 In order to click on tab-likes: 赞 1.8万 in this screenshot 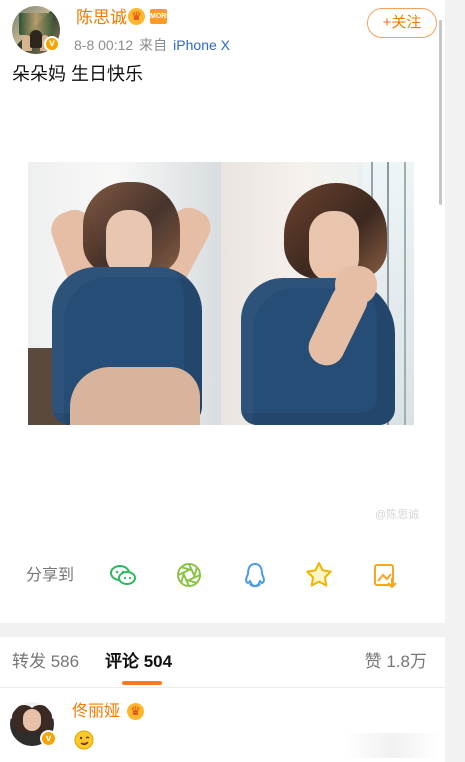, I will do `click(396, 662)`.